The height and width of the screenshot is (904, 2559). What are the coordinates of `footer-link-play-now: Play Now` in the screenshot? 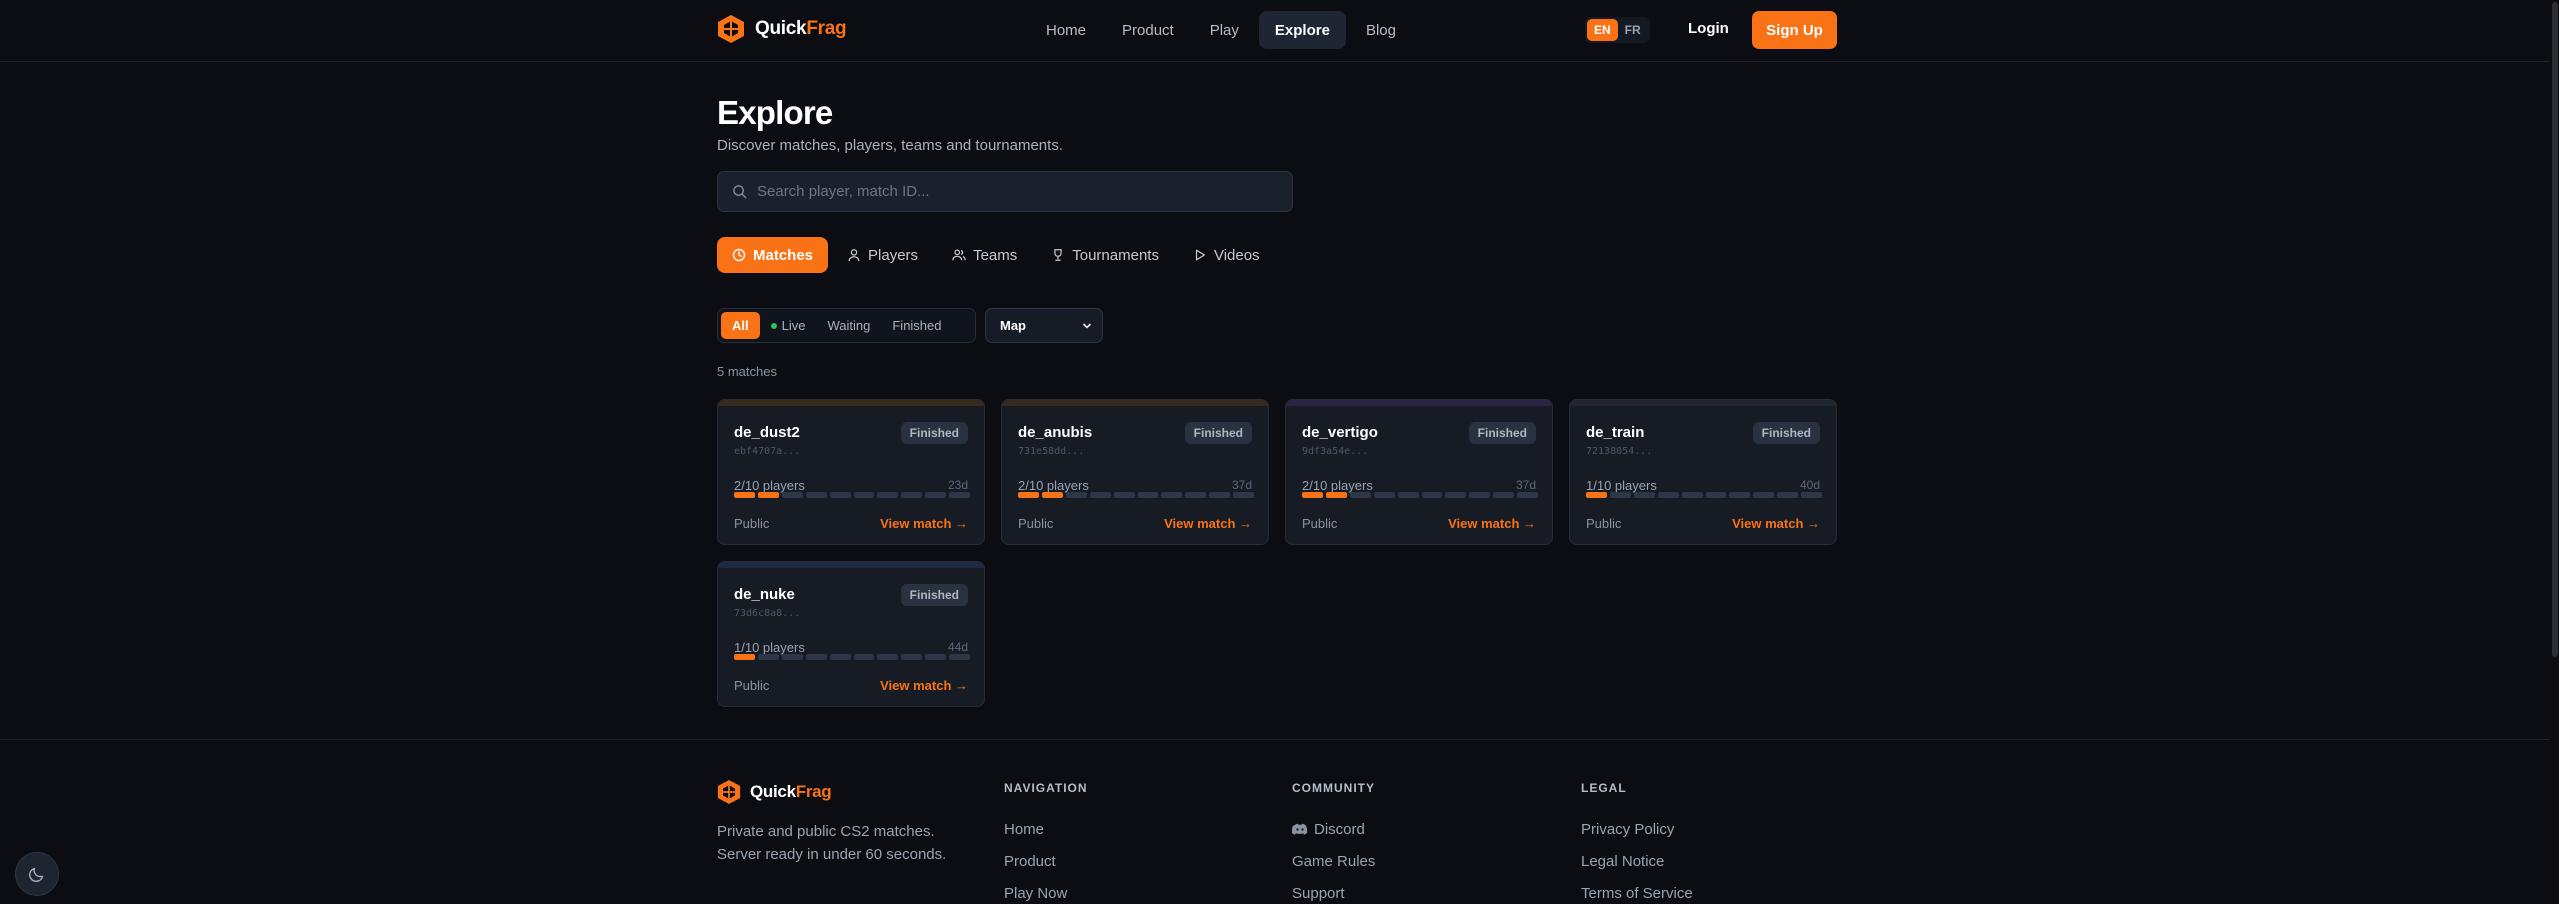 It's located at (1046, 890).